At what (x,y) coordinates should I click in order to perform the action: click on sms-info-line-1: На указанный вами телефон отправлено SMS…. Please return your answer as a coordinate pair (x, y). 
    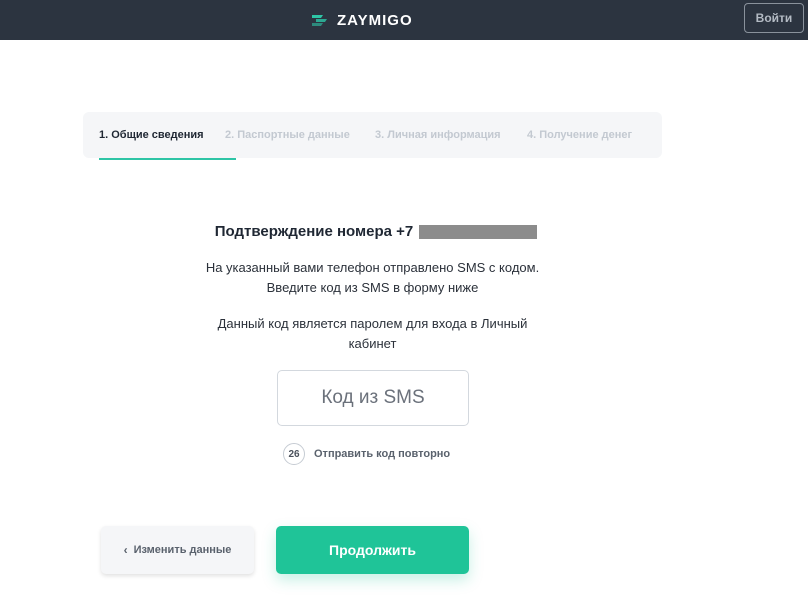
    Looking at the image, I should click on (372, 267).